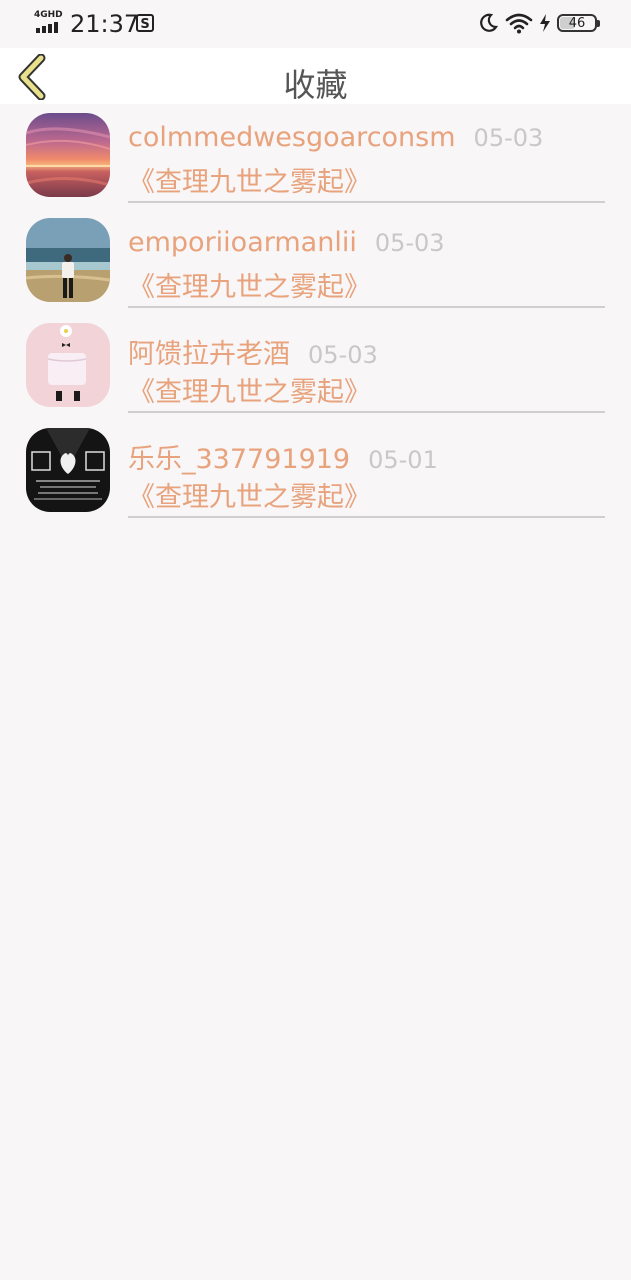 The image size is (631, 1280). What do you see at coordinates (105, 24) in the screenshot?
I see `status-time: 21:37` at bounding box center [105, 24].